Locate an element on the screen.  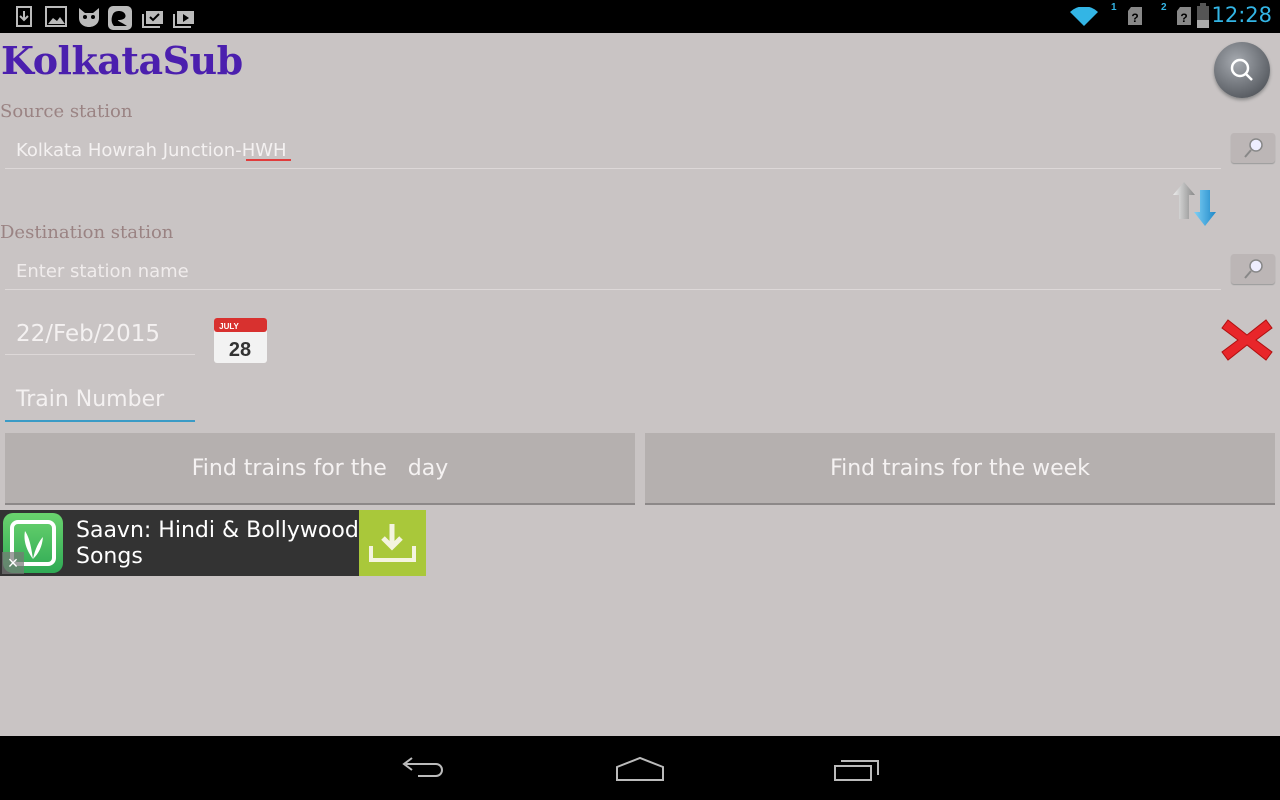
home-button is located at coordinates (640, 770).